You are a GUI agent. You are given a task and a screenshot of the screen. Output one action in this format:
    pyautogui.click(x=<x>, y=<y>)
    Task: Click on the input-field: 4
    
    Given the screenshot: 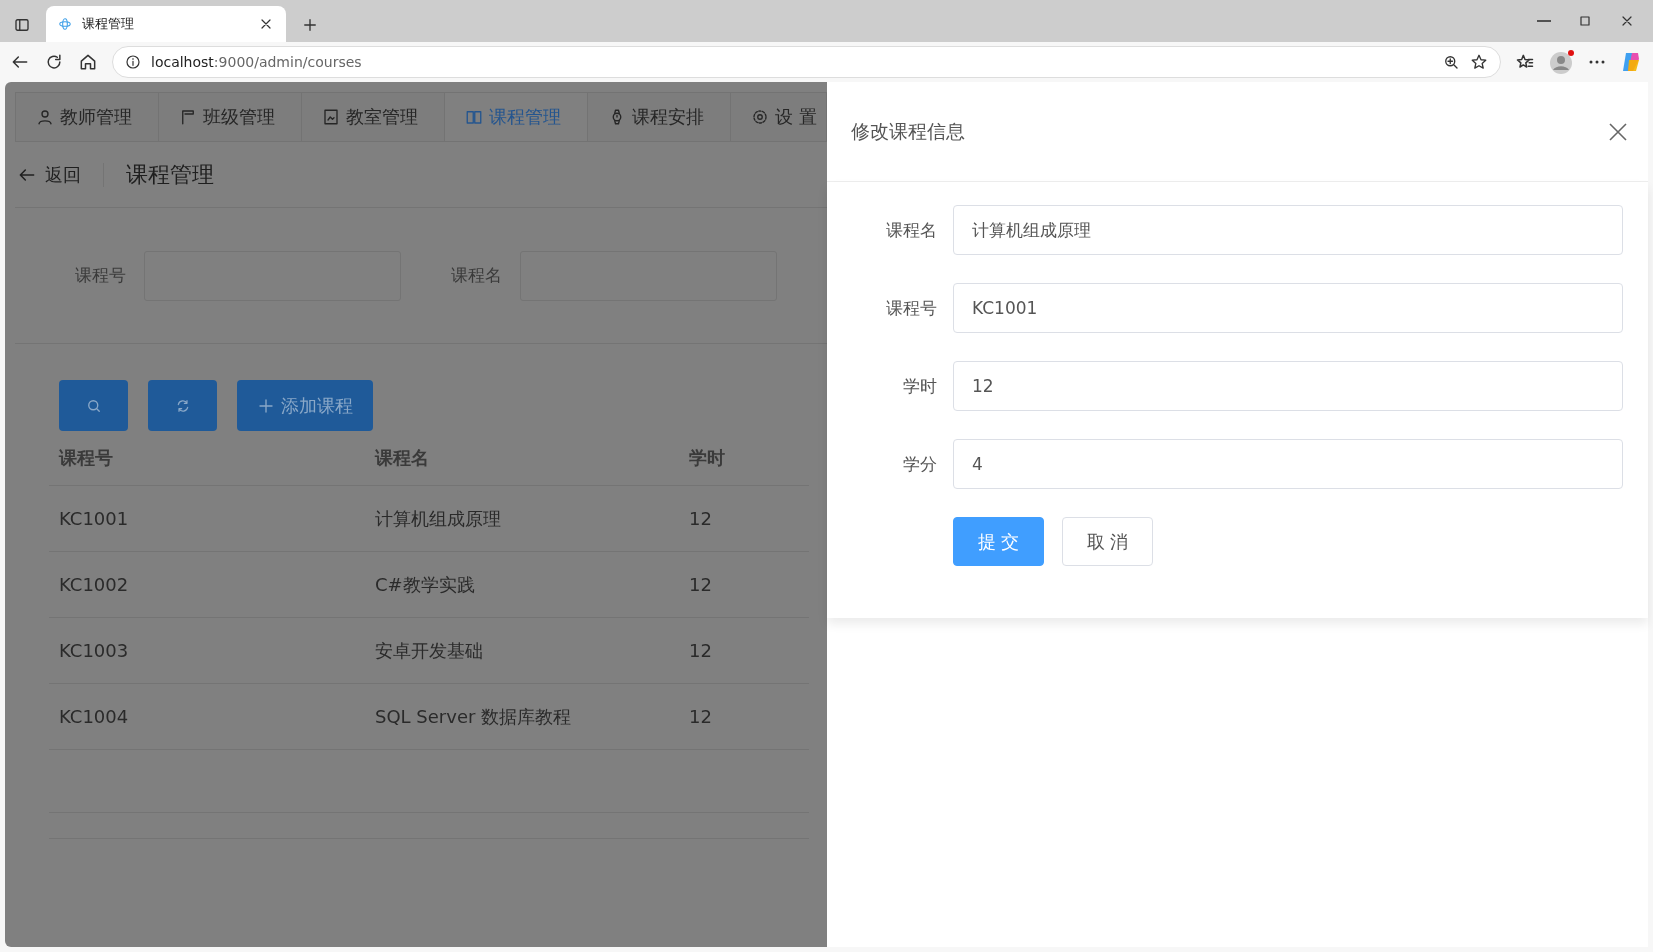 What is the action you would take?
    pyautogui.click(x=1288, y=464)
    